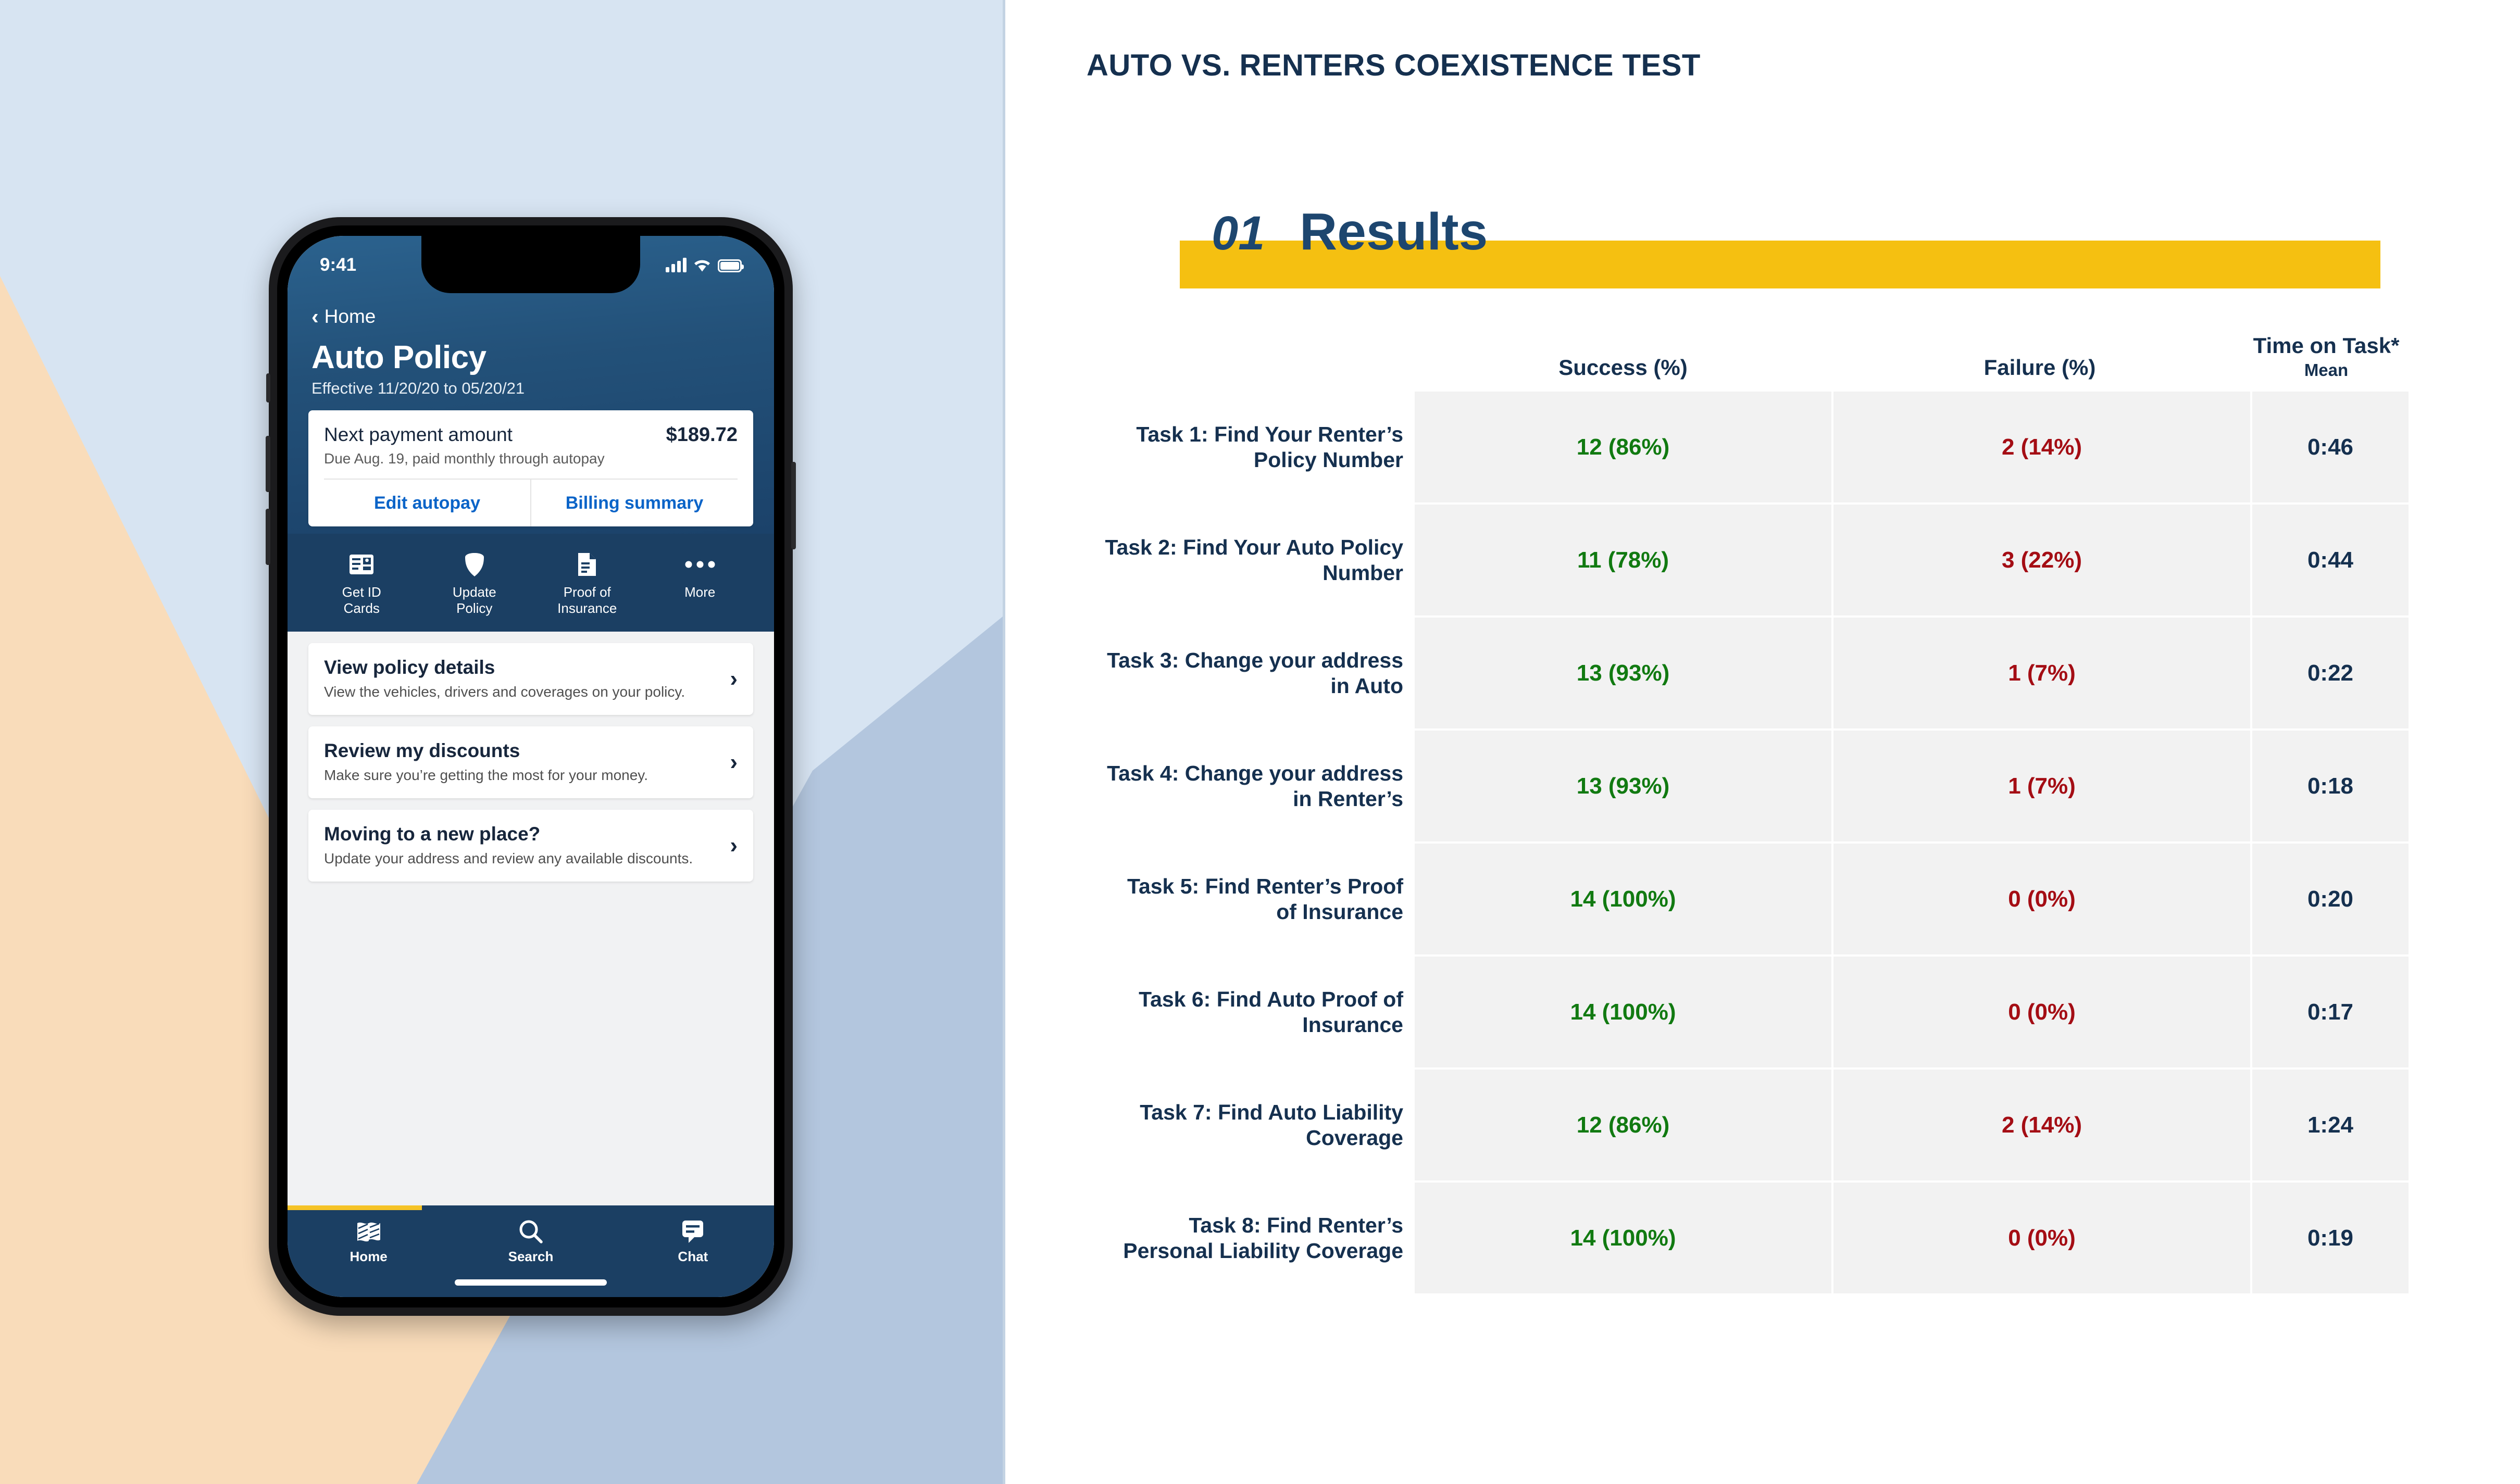 The width and height of the screenshot is (2520, 1484). What do you see at coordinates (2330, 1012) in the screenshot?
I see `cell-time: 0:17` at bounding box center [2330, 1012].